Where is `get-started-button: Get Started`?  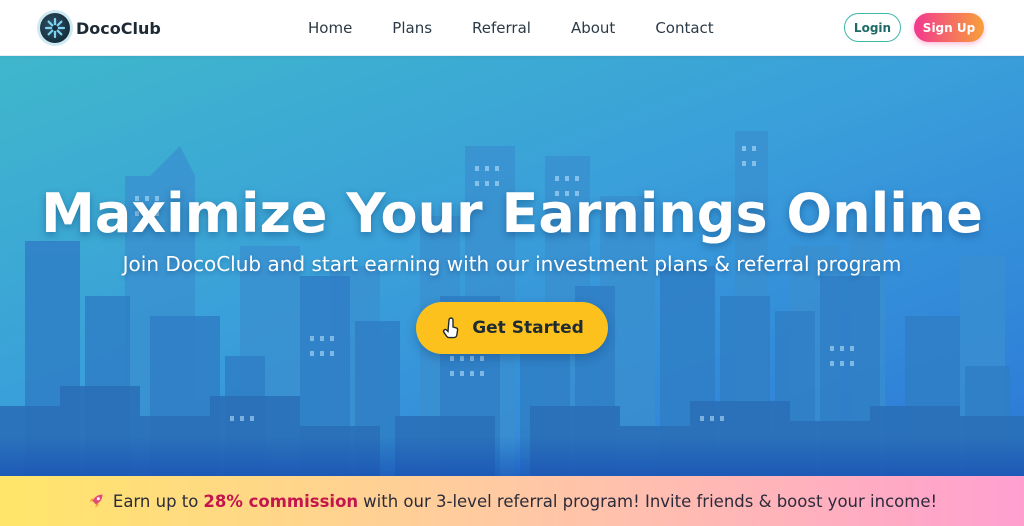 get-started-button: Get Started is located at coordinates (512, 328).